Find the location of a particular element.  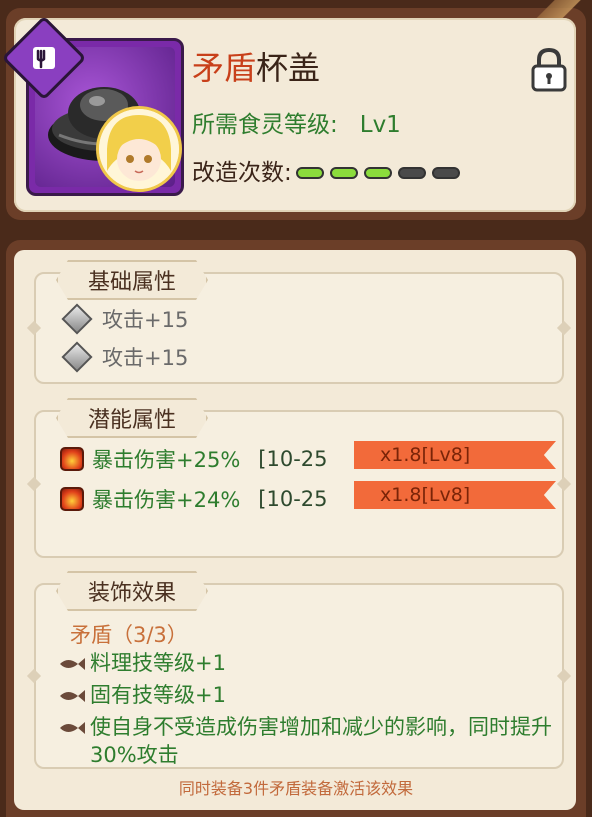

required-level: 所需食灵等级: Lv1 is located at coordinates (296, 125).